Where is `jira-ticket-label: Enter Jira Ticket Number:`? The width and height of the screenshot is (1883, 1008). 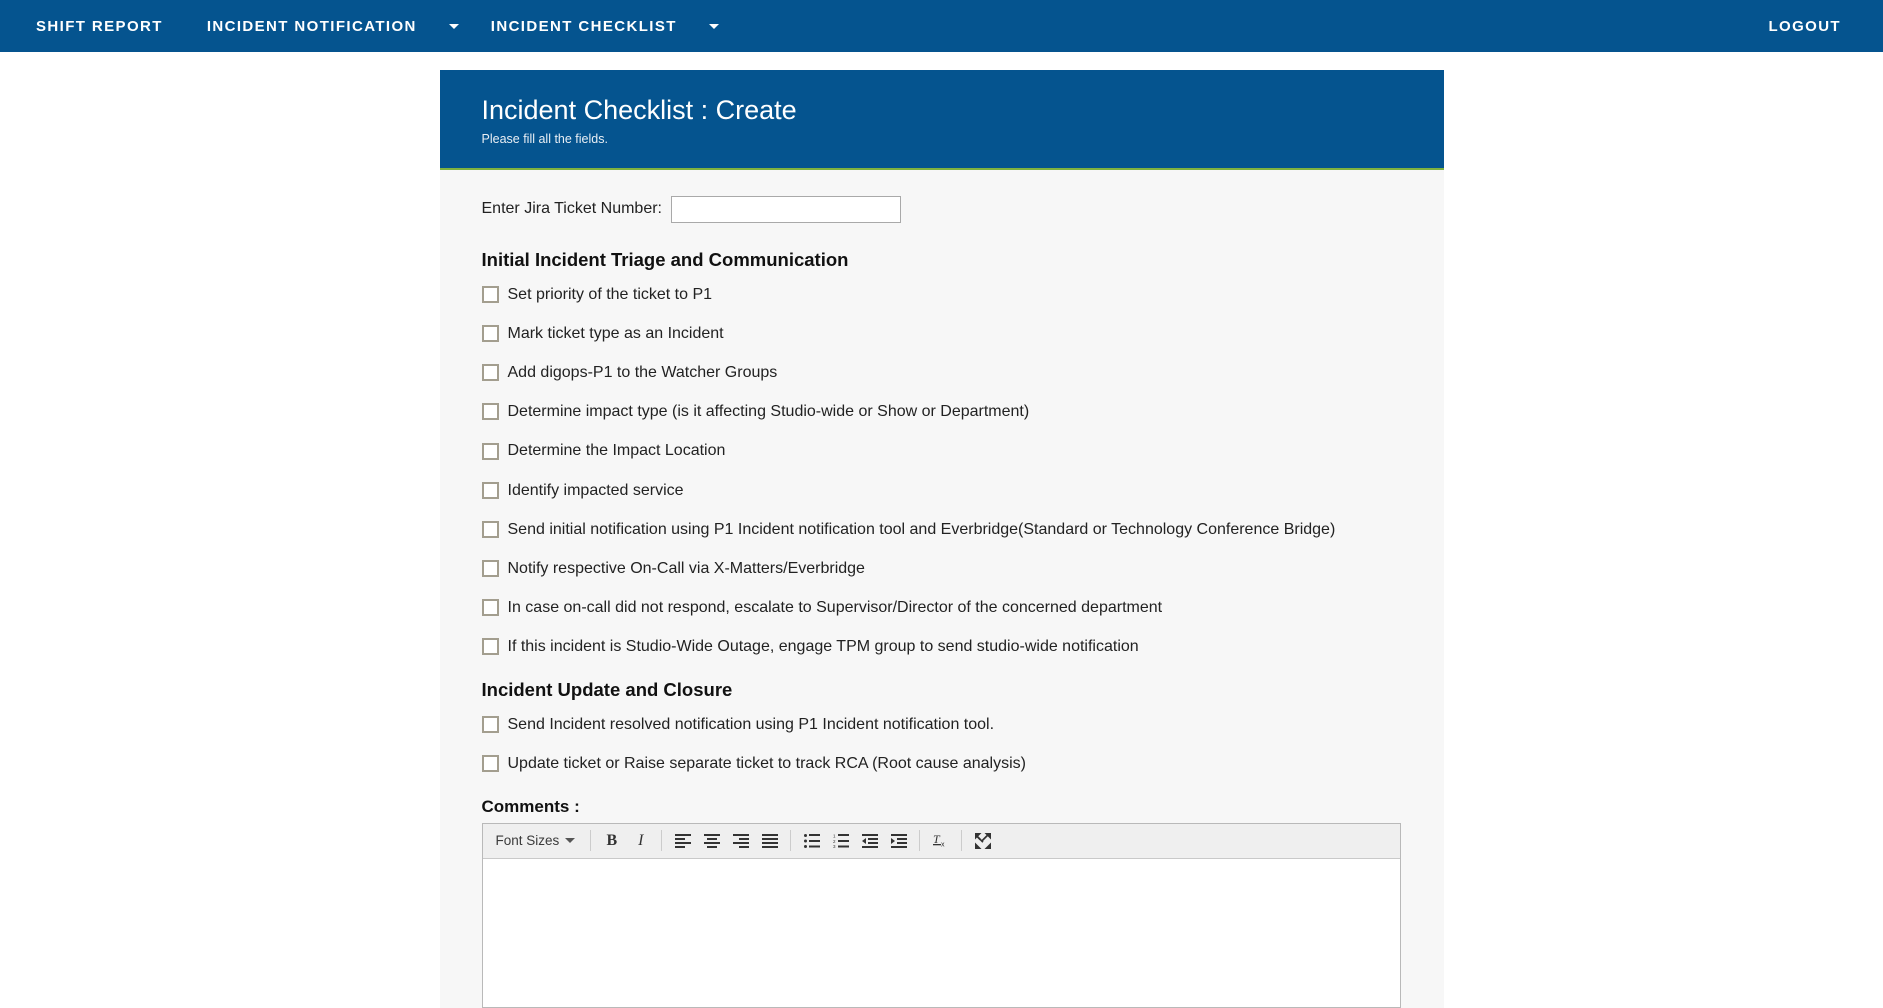
jira-ticket-label: Enter Jira Ticket Number: is located at coordinates (572, 209).